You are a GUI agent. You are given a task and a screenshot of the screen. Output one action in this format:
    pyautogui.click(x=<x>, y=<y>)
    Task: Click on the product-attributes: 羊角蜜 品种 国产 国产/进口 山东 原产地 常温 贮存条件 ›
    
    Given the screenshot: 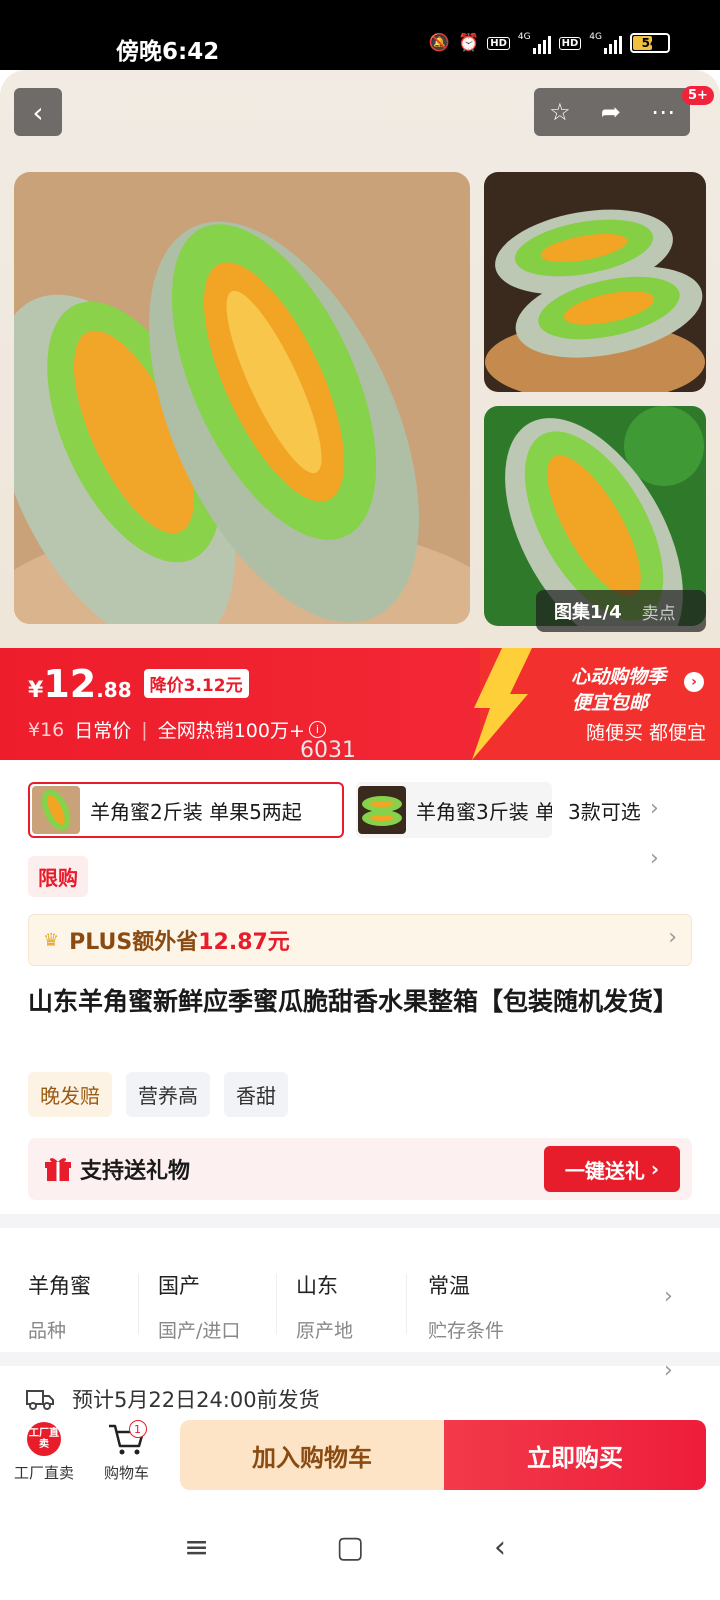 What is the action you would take?
    pyautogui.click(x=360, y=1302)
    